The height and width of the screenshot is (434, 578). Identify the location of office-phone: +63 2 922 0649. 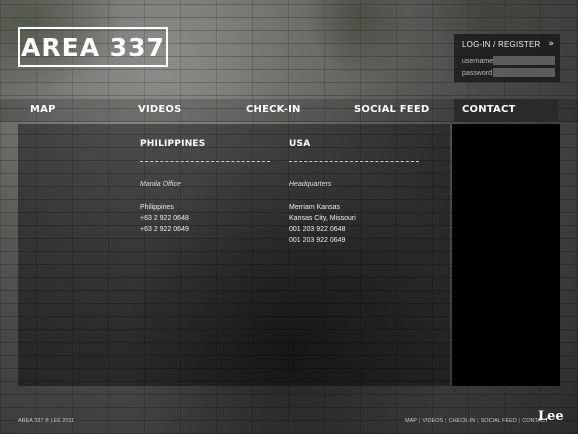
(164, 229).